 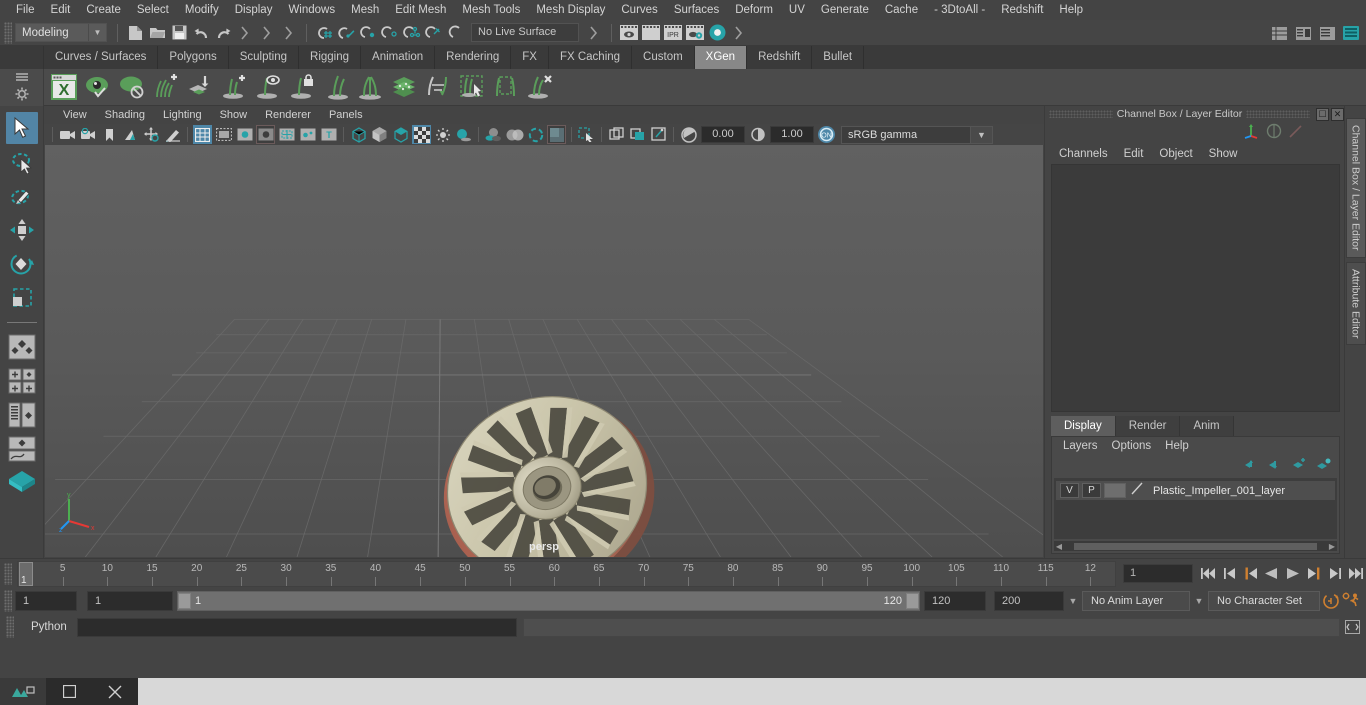 What do you see at coordinates (1327, 33) in the screenshot?
I see `show-hide-tool-settings-icon` at bounding box center [1327, 33].